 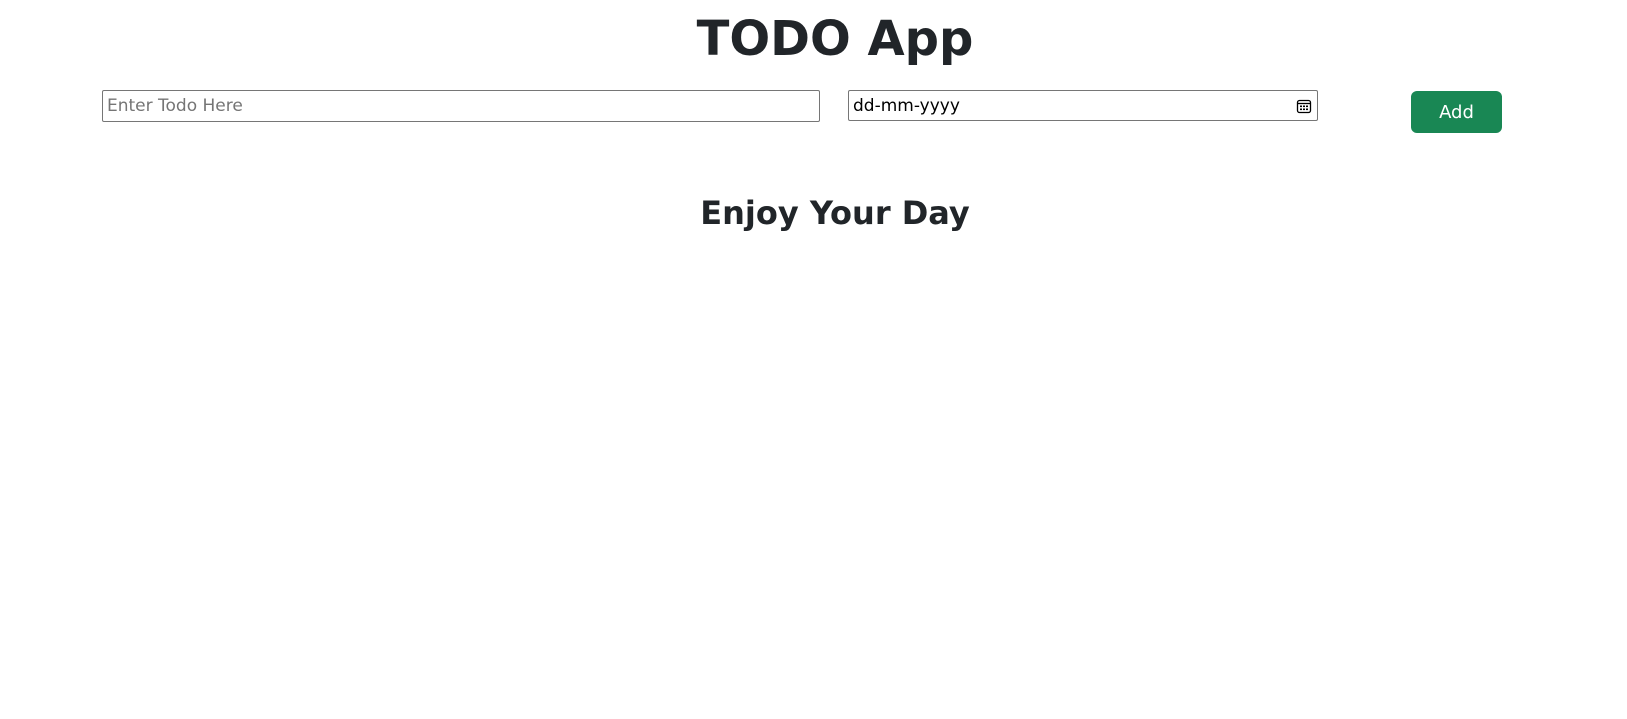 What do you see at coordinates (461, 106) in the screenshot?
I see `todo-input` at bounding box center [461, 106].